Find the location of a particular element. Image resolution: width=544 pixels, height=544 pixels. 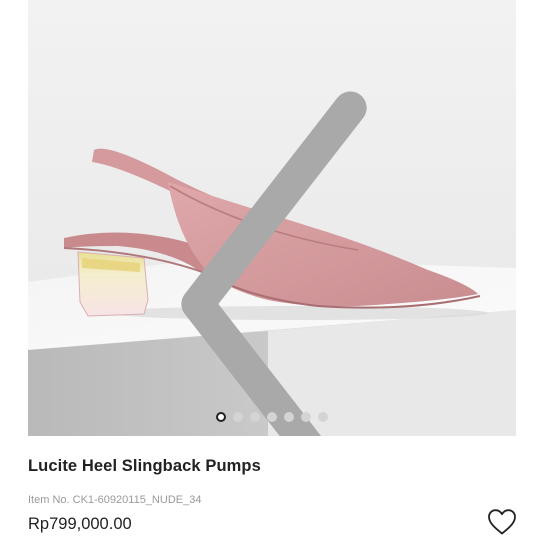

heart-outline-icon is located at coordinates (502, 522).